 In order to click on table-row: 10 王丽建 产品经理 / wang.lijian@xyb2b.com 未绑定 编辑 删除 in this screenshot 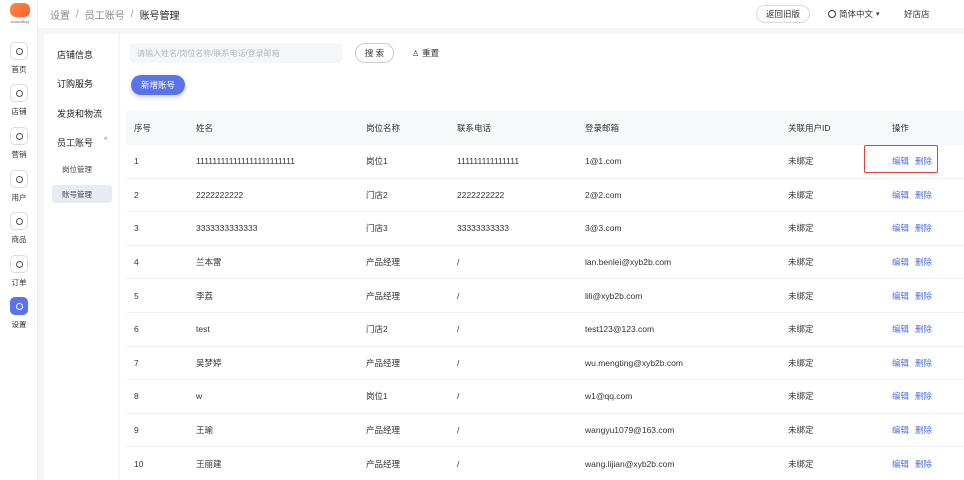, I will do `click(545, 463)`.